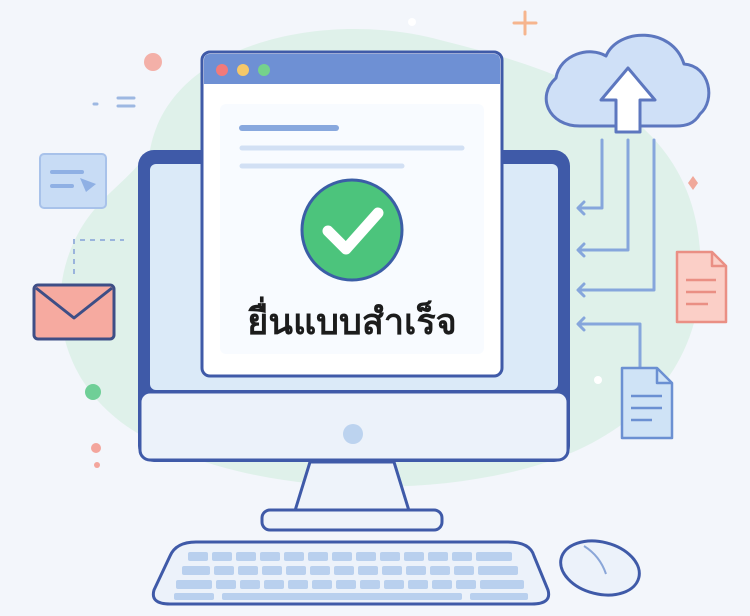 Image resolution: width=750 pixels, height=616 pixels. I want to click on decor-dot-green, so click(93, 392).